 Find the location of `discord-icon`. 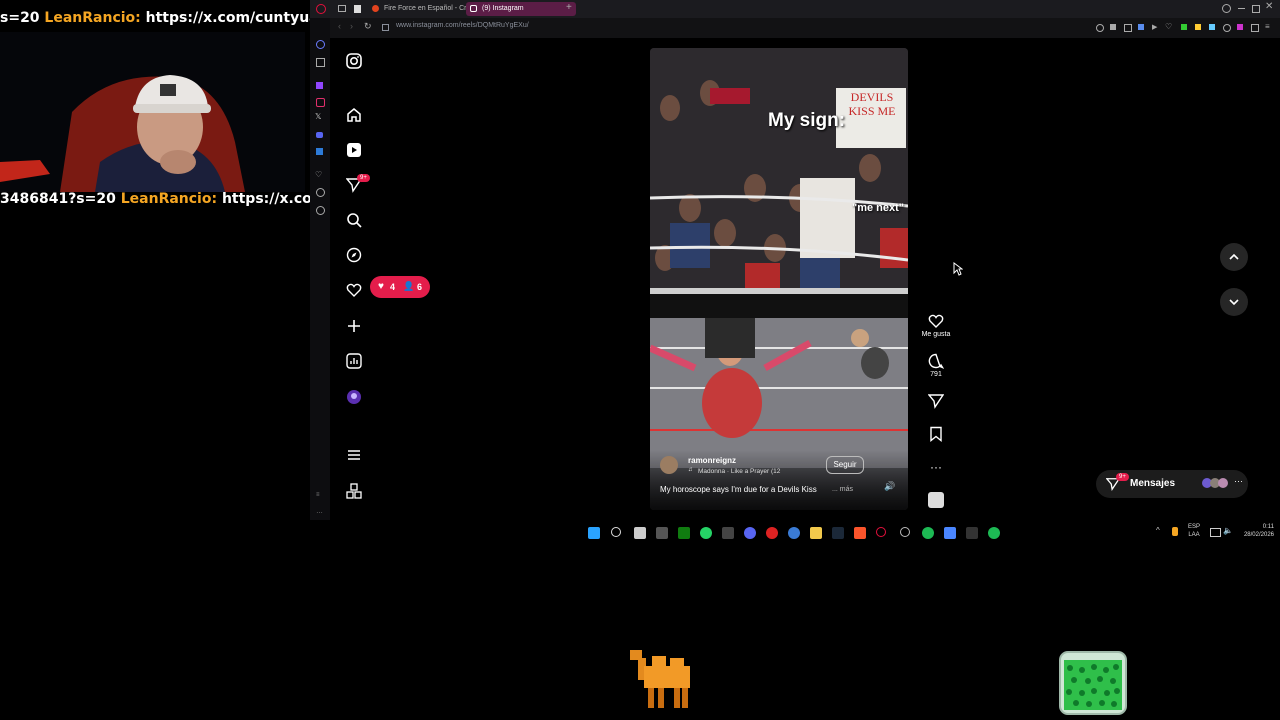

discord-icon is located at coordinates (319, 135).